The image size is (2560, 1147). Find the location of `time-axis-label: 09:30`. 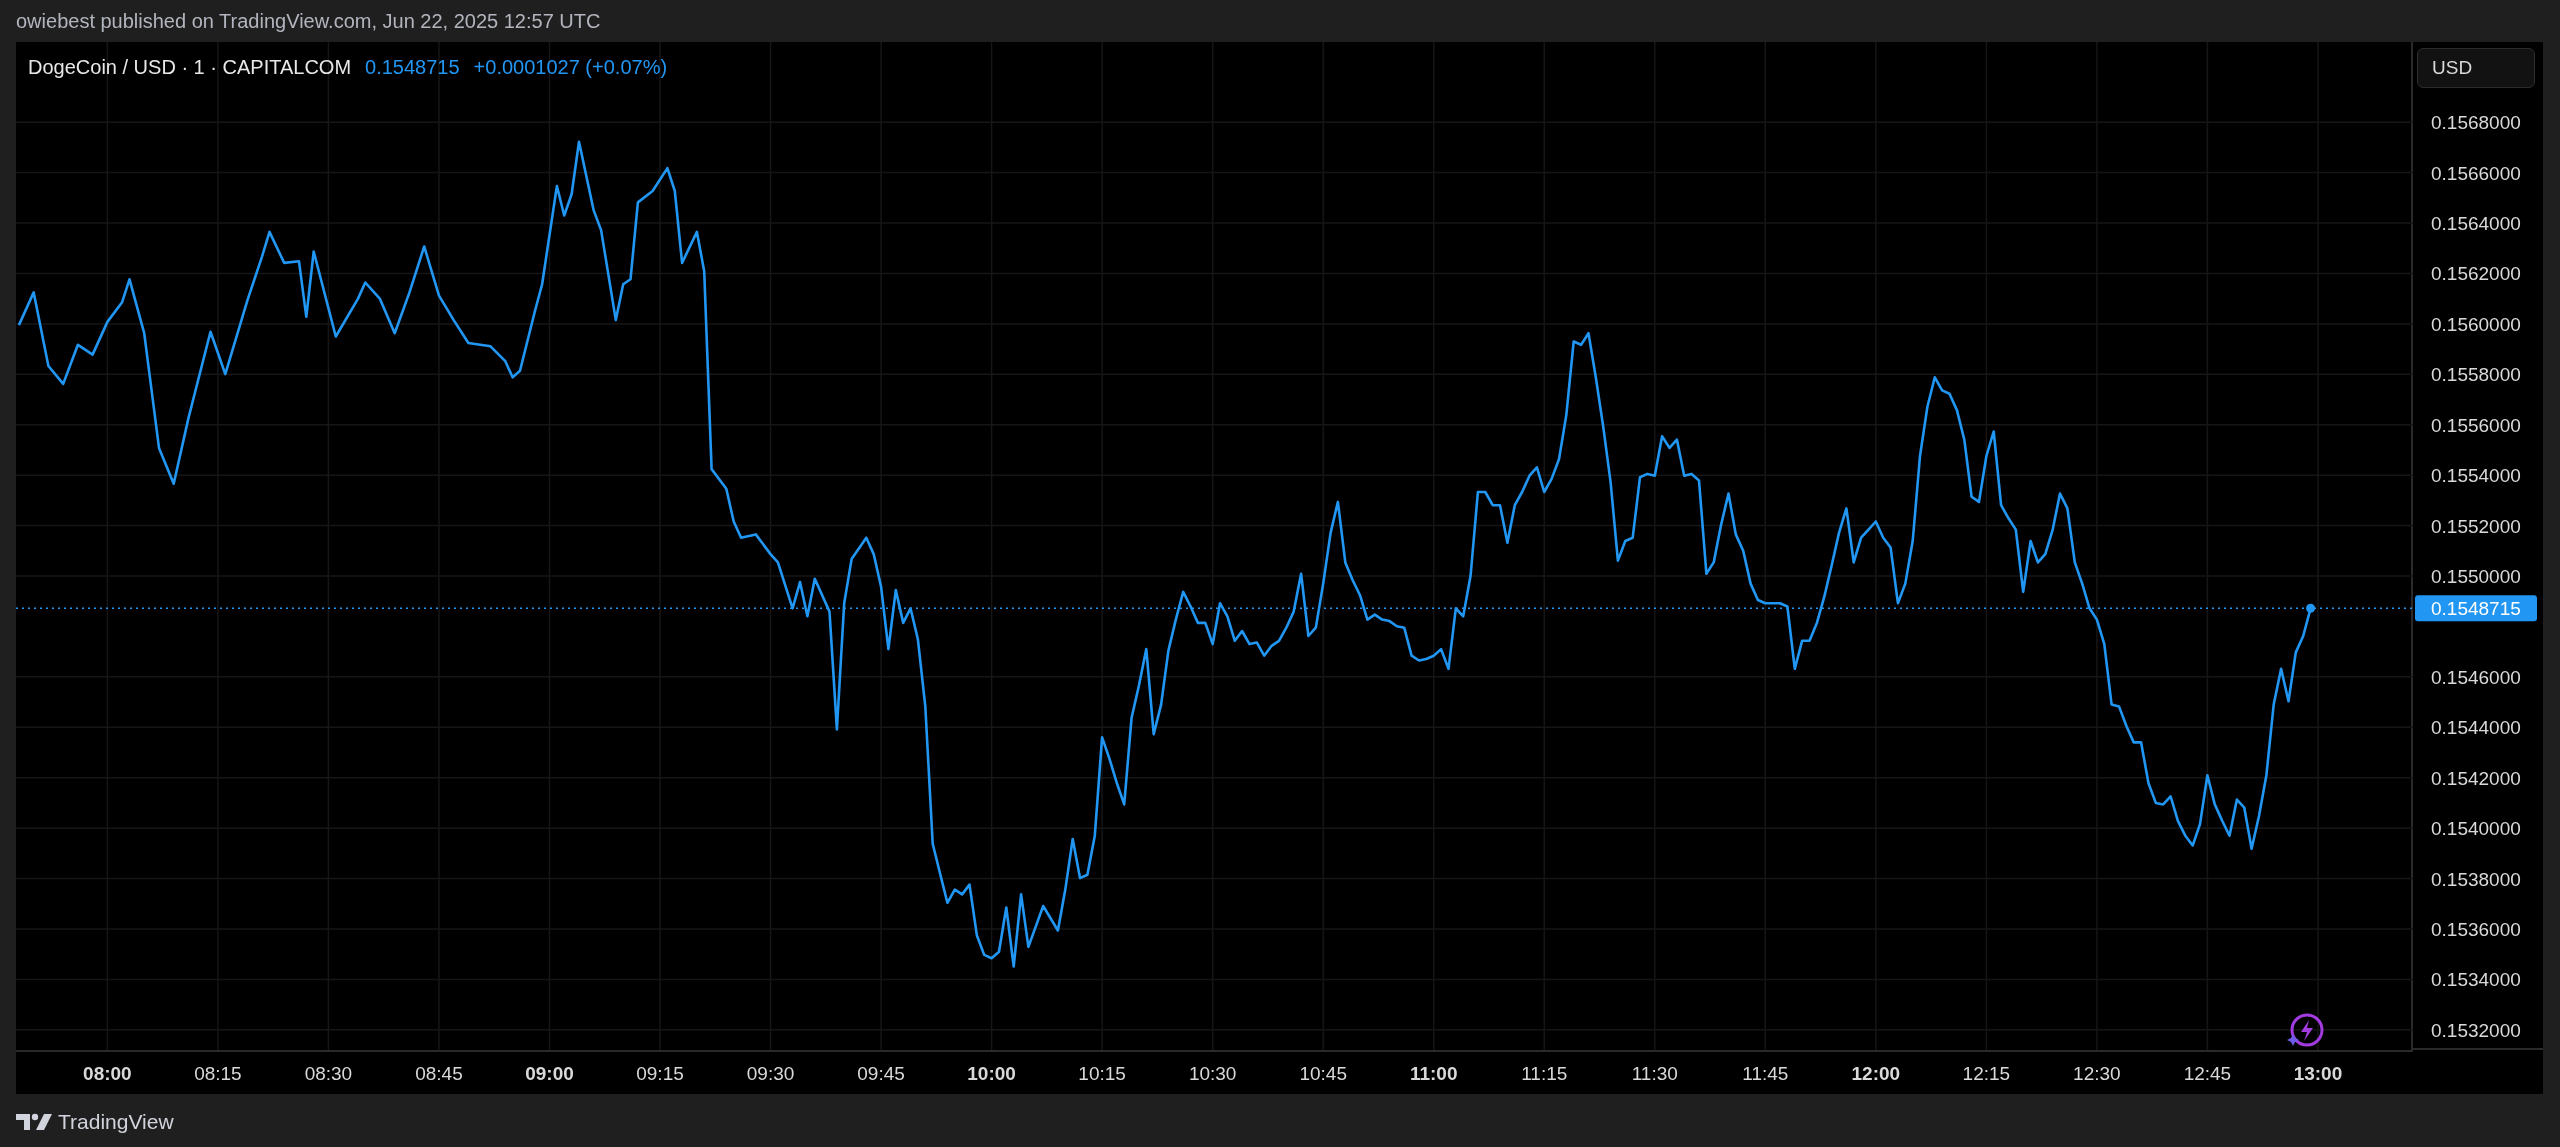

time-axis-label: 09:30 is located at coordinates (770, 1073).